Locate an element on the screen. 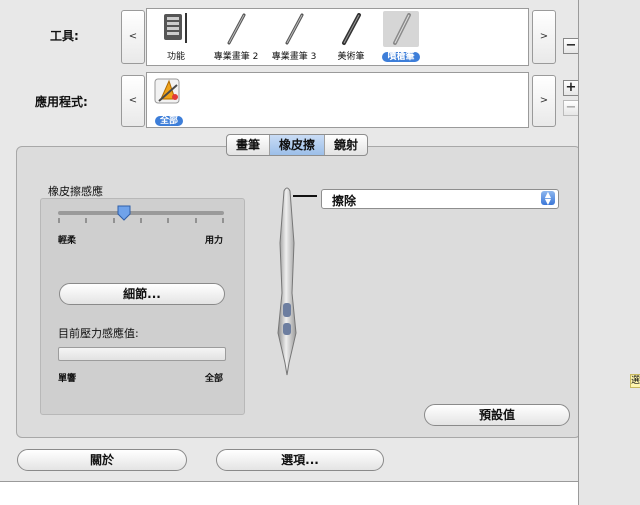 This screenshot has height=505, width=640. remove-app-button: − is located at coordinates (571, 108).